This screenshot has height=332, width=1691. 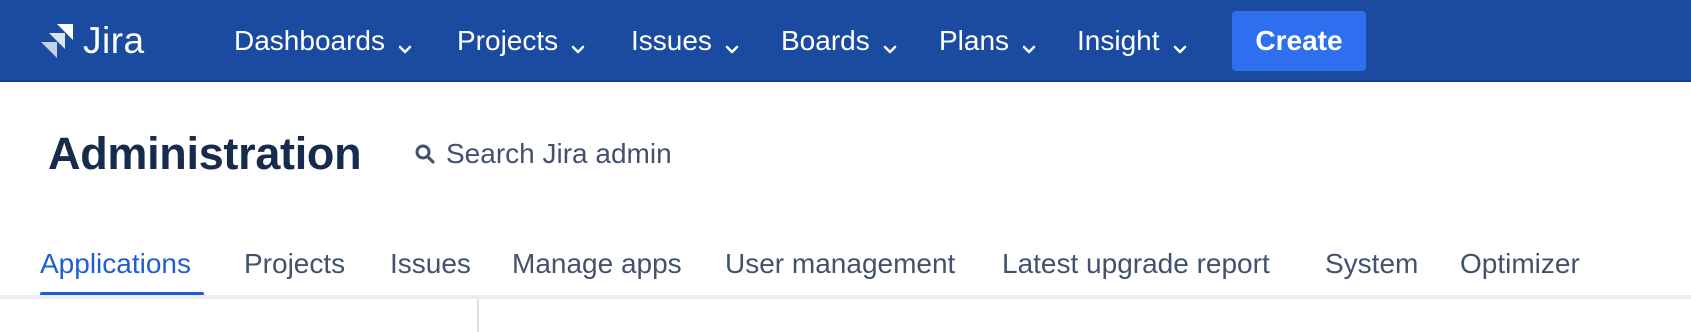 What do you see at coordinates (671, 40) in the screenshot?
I see `nav-label: Issues` at bounding box center [671, 40].